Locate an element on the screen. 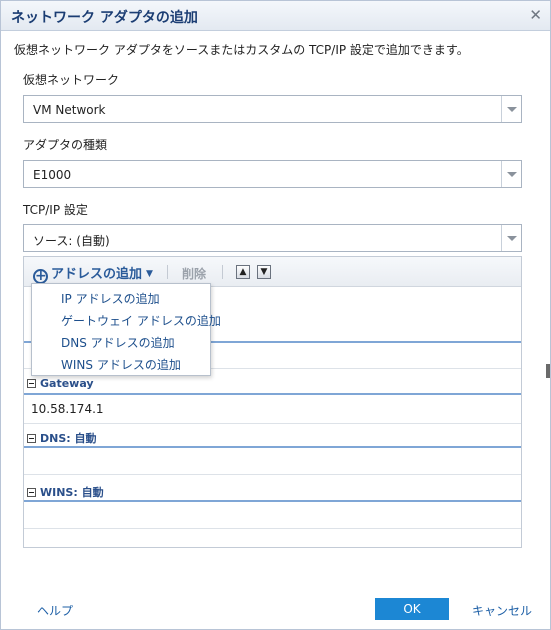 Image resolution: width=551 pixels, height=630 pixels. dns-section-header: DNS: 自動 is located at coordinates (62, 438).